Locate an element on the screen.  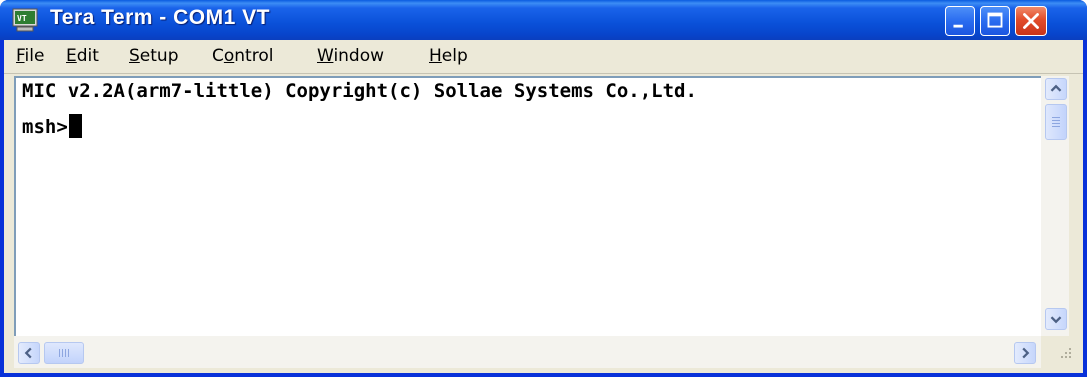
maximize-button is located at coordinates (995, 21).